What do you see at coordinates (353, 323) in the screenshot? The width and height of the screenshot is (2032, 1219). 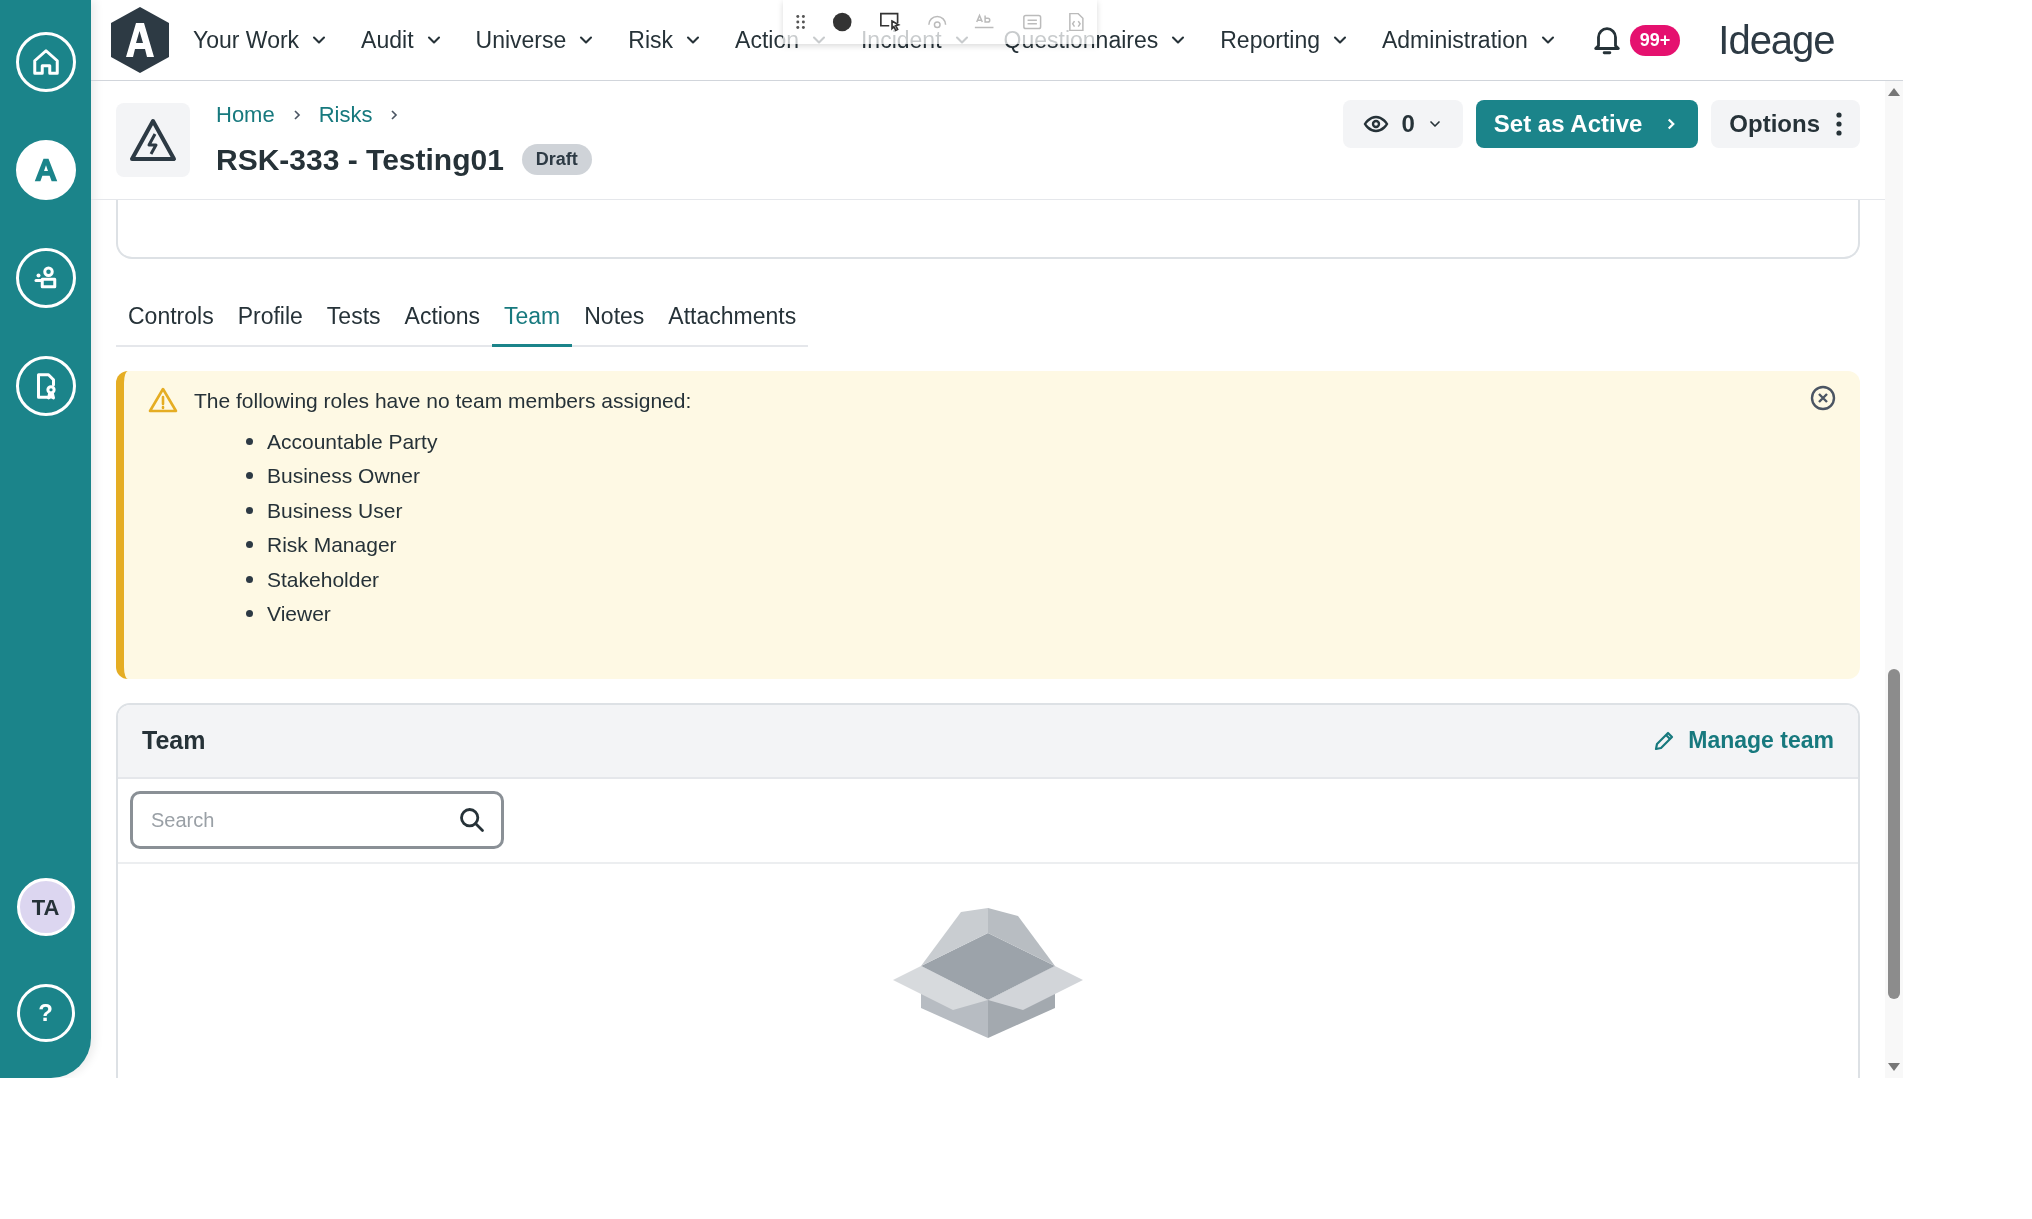 I see `tab: Tests` at bounding box center [353, 323].